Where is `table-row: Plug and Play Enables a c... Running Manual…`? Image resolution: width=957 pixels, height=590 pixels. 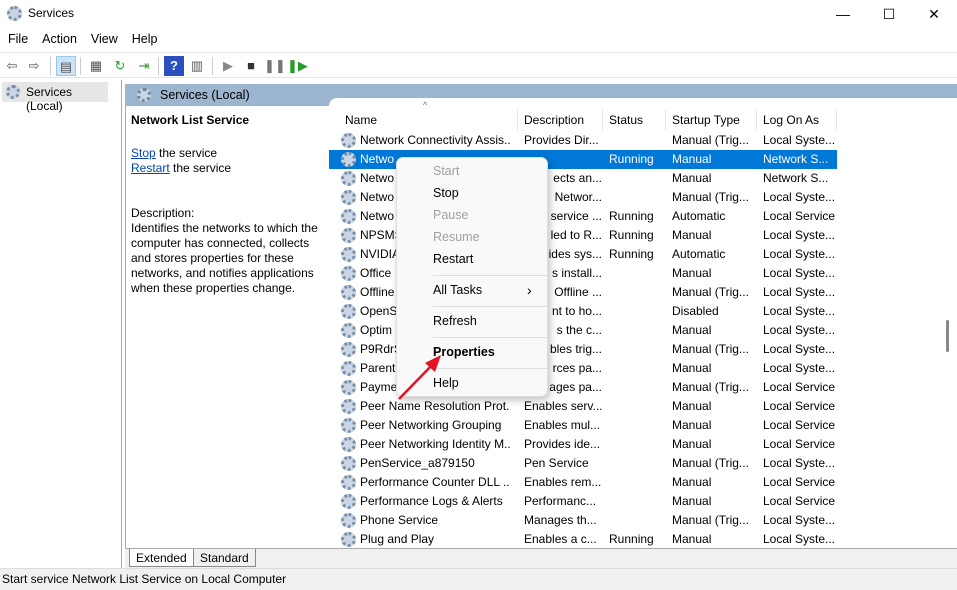 table-row: Plug and Play Enables a c... Running Manual… is located at coordinates (583, 539).